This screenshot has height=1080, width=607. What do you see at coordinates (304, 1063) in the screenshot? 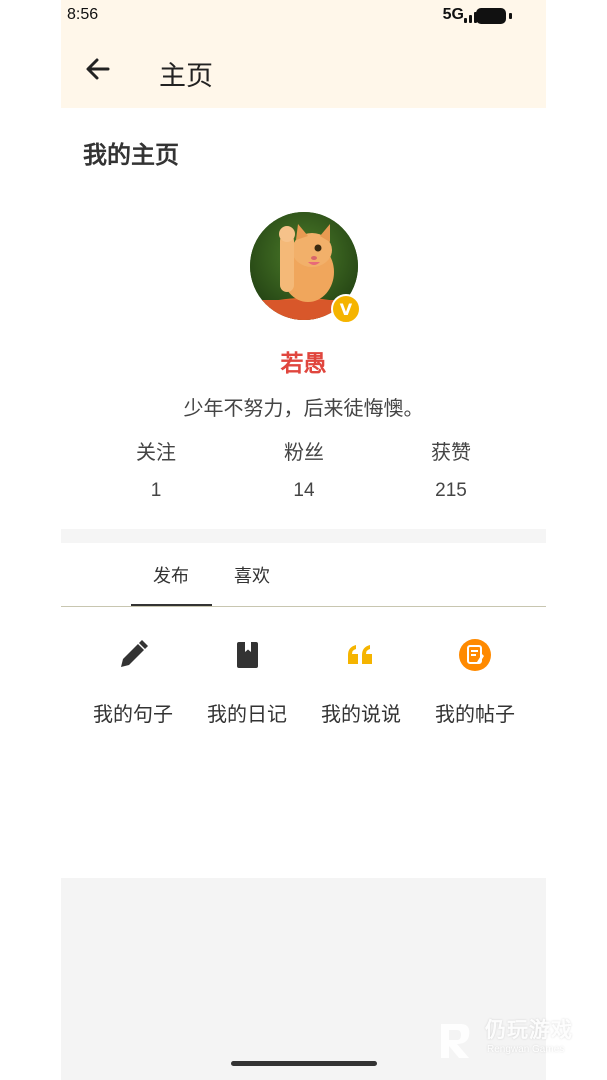
I see `home-indicator` at bounding box center [304, 1063].